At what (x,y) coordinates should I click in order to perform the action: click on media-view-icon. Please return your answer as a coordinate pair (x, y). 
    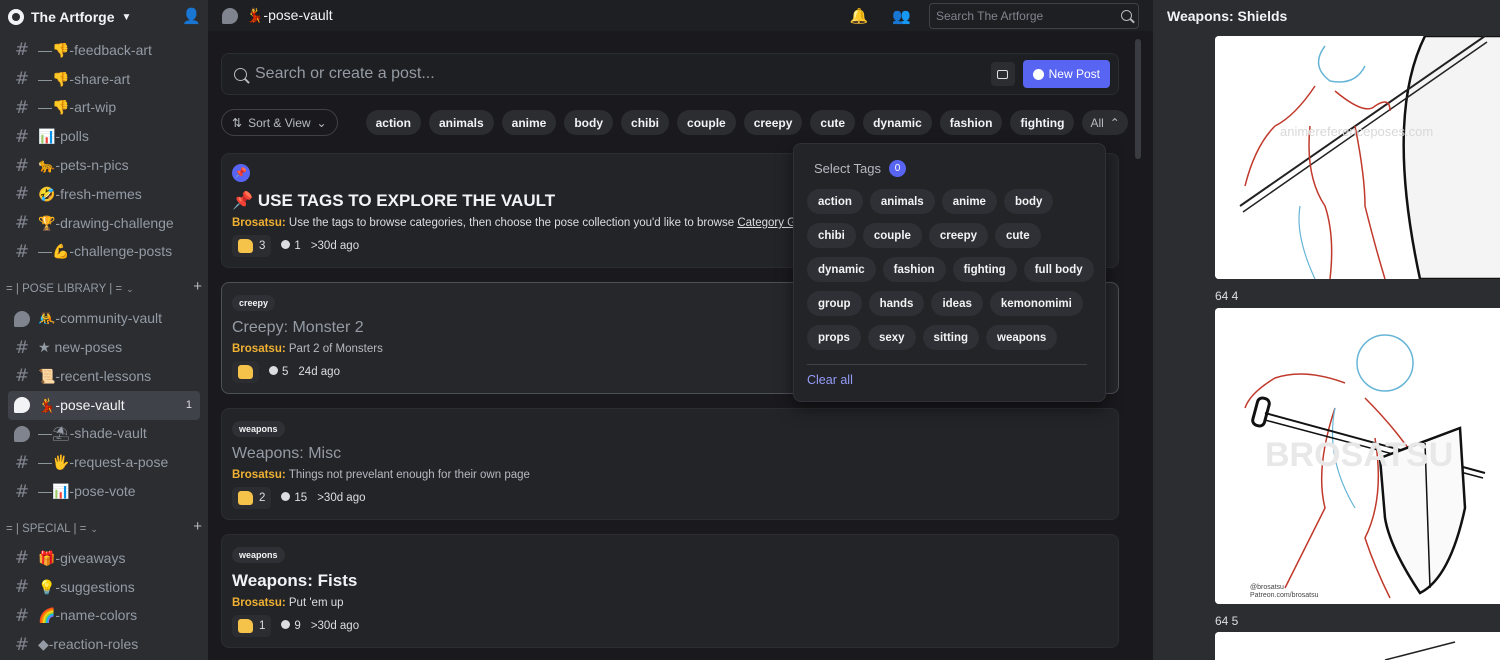
    Looking at the image, I should click on (1002, 74).